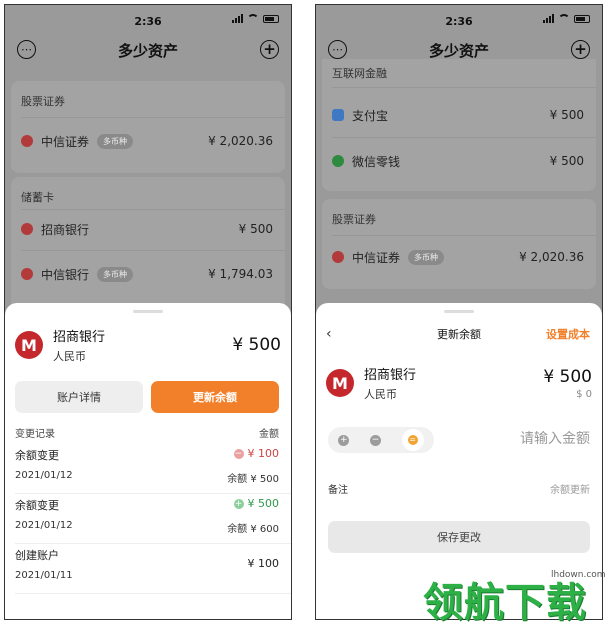 Image resolution: width=605 pixels, height=628 pixels. I want to click on amount-input, so click(515, 439).